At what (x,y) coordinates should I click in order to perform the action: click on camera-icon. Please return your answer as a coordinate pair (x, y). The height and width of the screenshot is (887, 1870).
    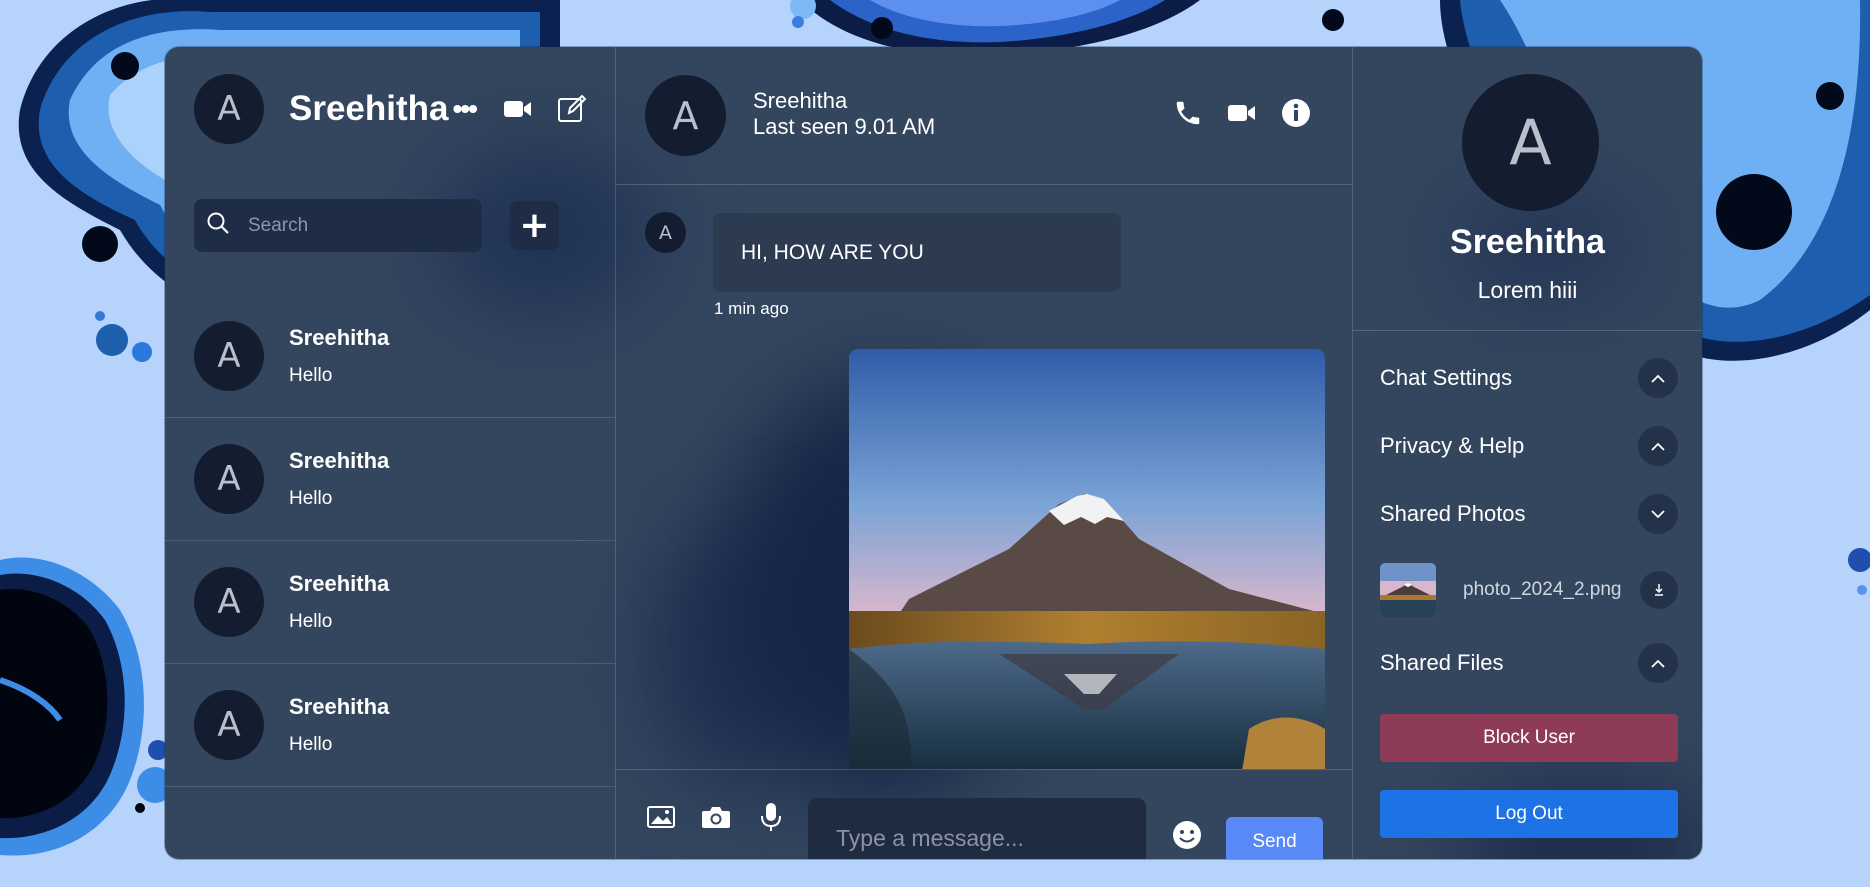
    Looking at the image, I should click on (716, 817).